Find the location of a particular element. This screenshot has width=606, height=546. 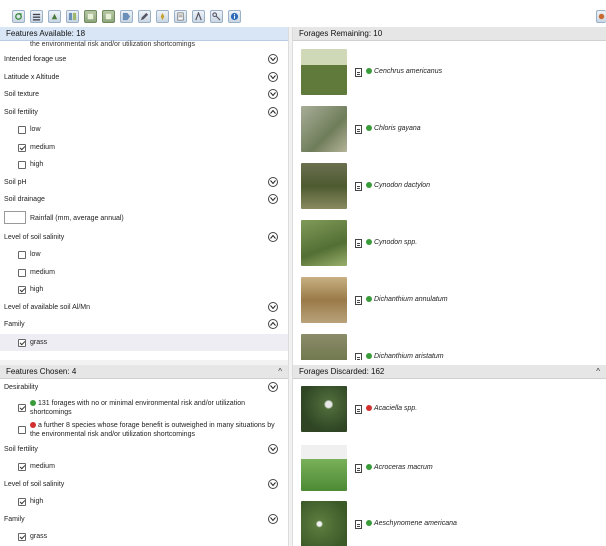

forage-item: Acroceras macrum is located at coordinates (448, 470).